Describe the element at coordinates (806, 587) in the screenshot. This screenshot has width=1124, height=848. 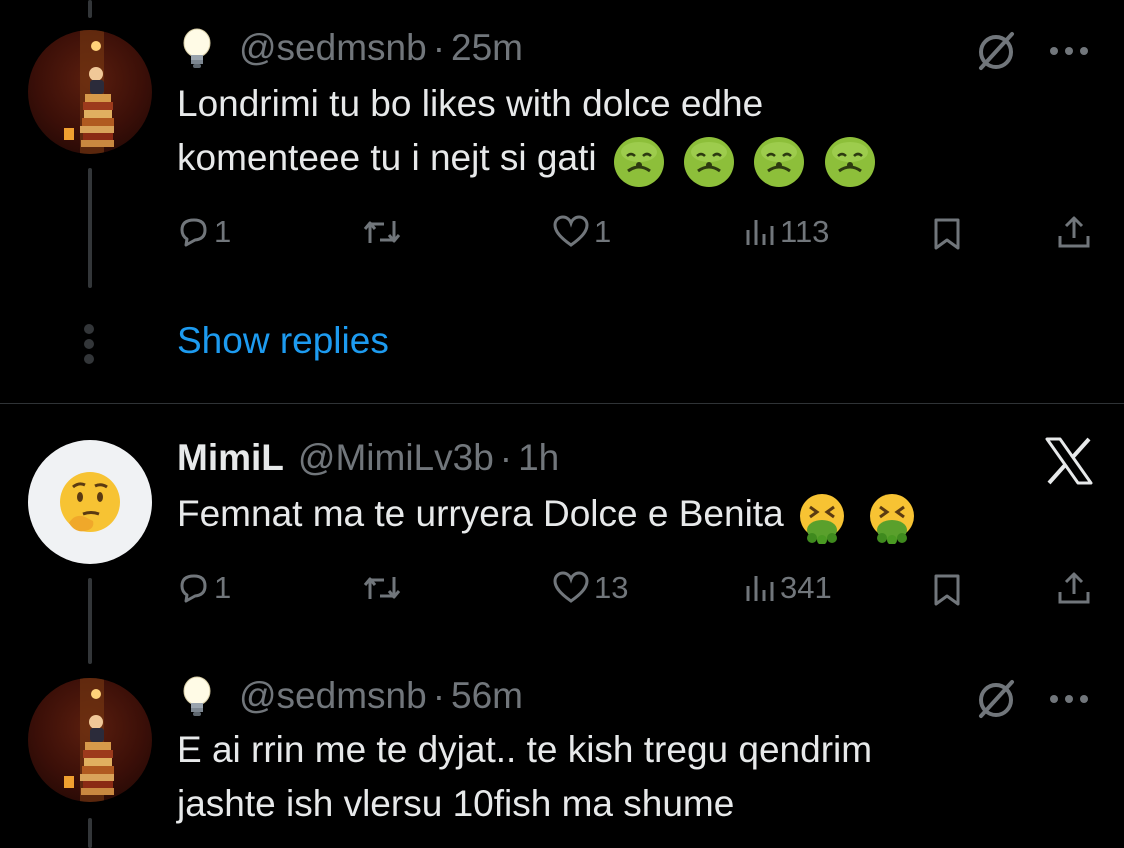
I see `views-count: 341` at that location.